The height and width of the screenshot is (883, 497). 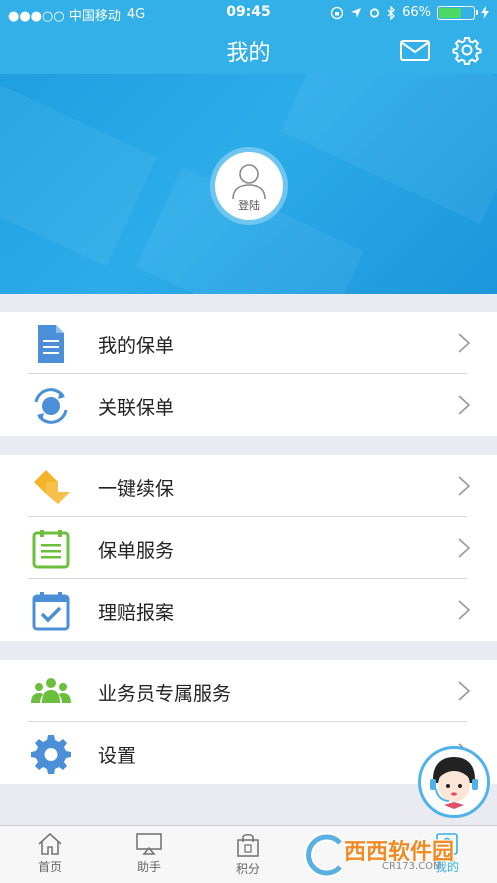 I want to click on nav-bar: 我的, so click(x=248, y=50).